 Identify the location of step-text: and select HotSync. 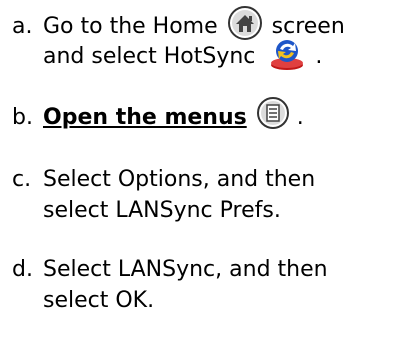
(149, 56).